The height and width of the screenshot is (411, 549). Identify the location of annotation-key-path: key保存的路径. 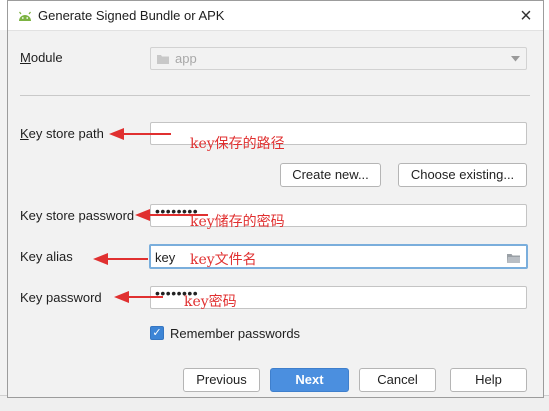
(237, 144).